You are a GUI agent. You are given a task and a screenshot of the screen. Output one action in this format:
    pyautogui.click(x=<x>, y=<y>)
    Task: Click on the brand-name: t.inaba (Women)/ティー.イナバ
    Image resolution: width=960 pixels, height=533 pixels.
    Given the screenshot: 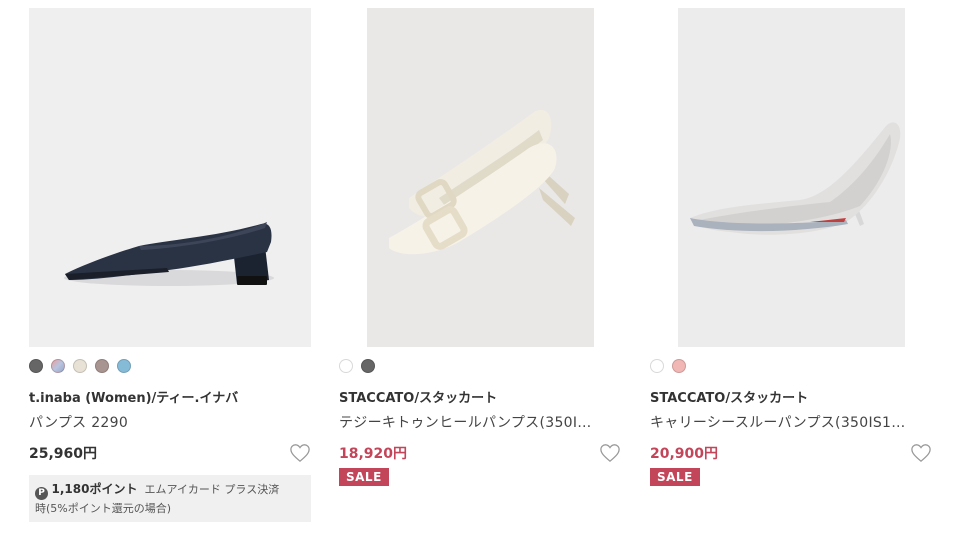 What is the action you would take?
    pyautogui.click(x=170, y=396)
    